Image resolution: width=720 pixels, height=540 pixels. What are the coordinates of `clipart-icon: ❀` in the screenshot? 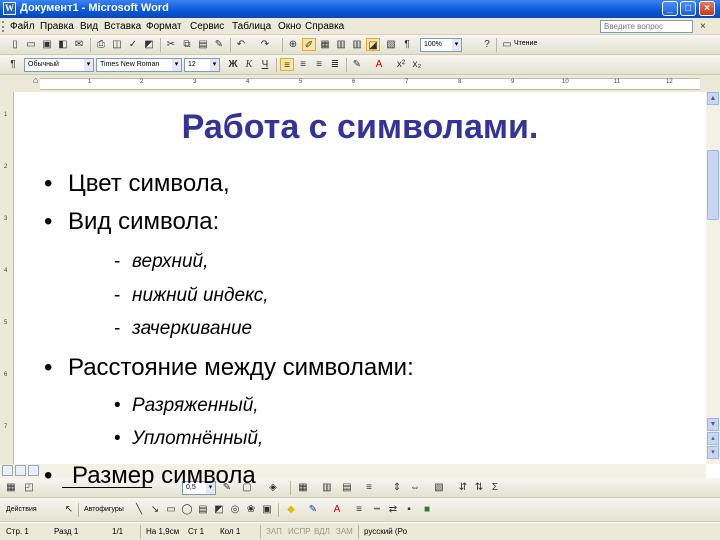 It's located at (251, 509).